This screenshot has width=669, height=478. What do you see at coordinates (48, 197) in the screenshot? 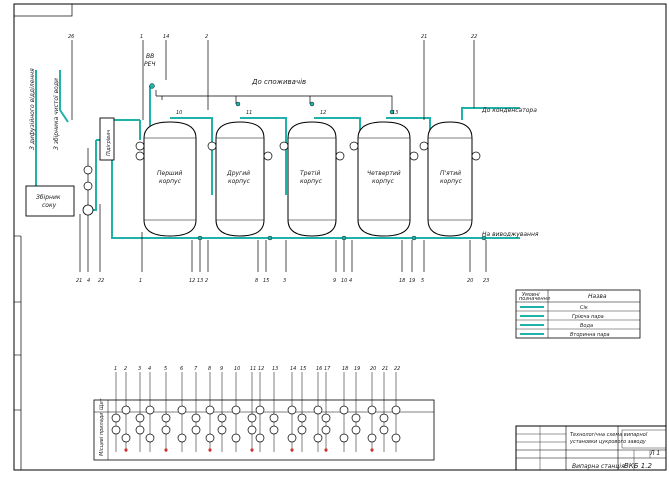
I see `receiver-tank-label: Збірник` at bounding box center [48, 197].